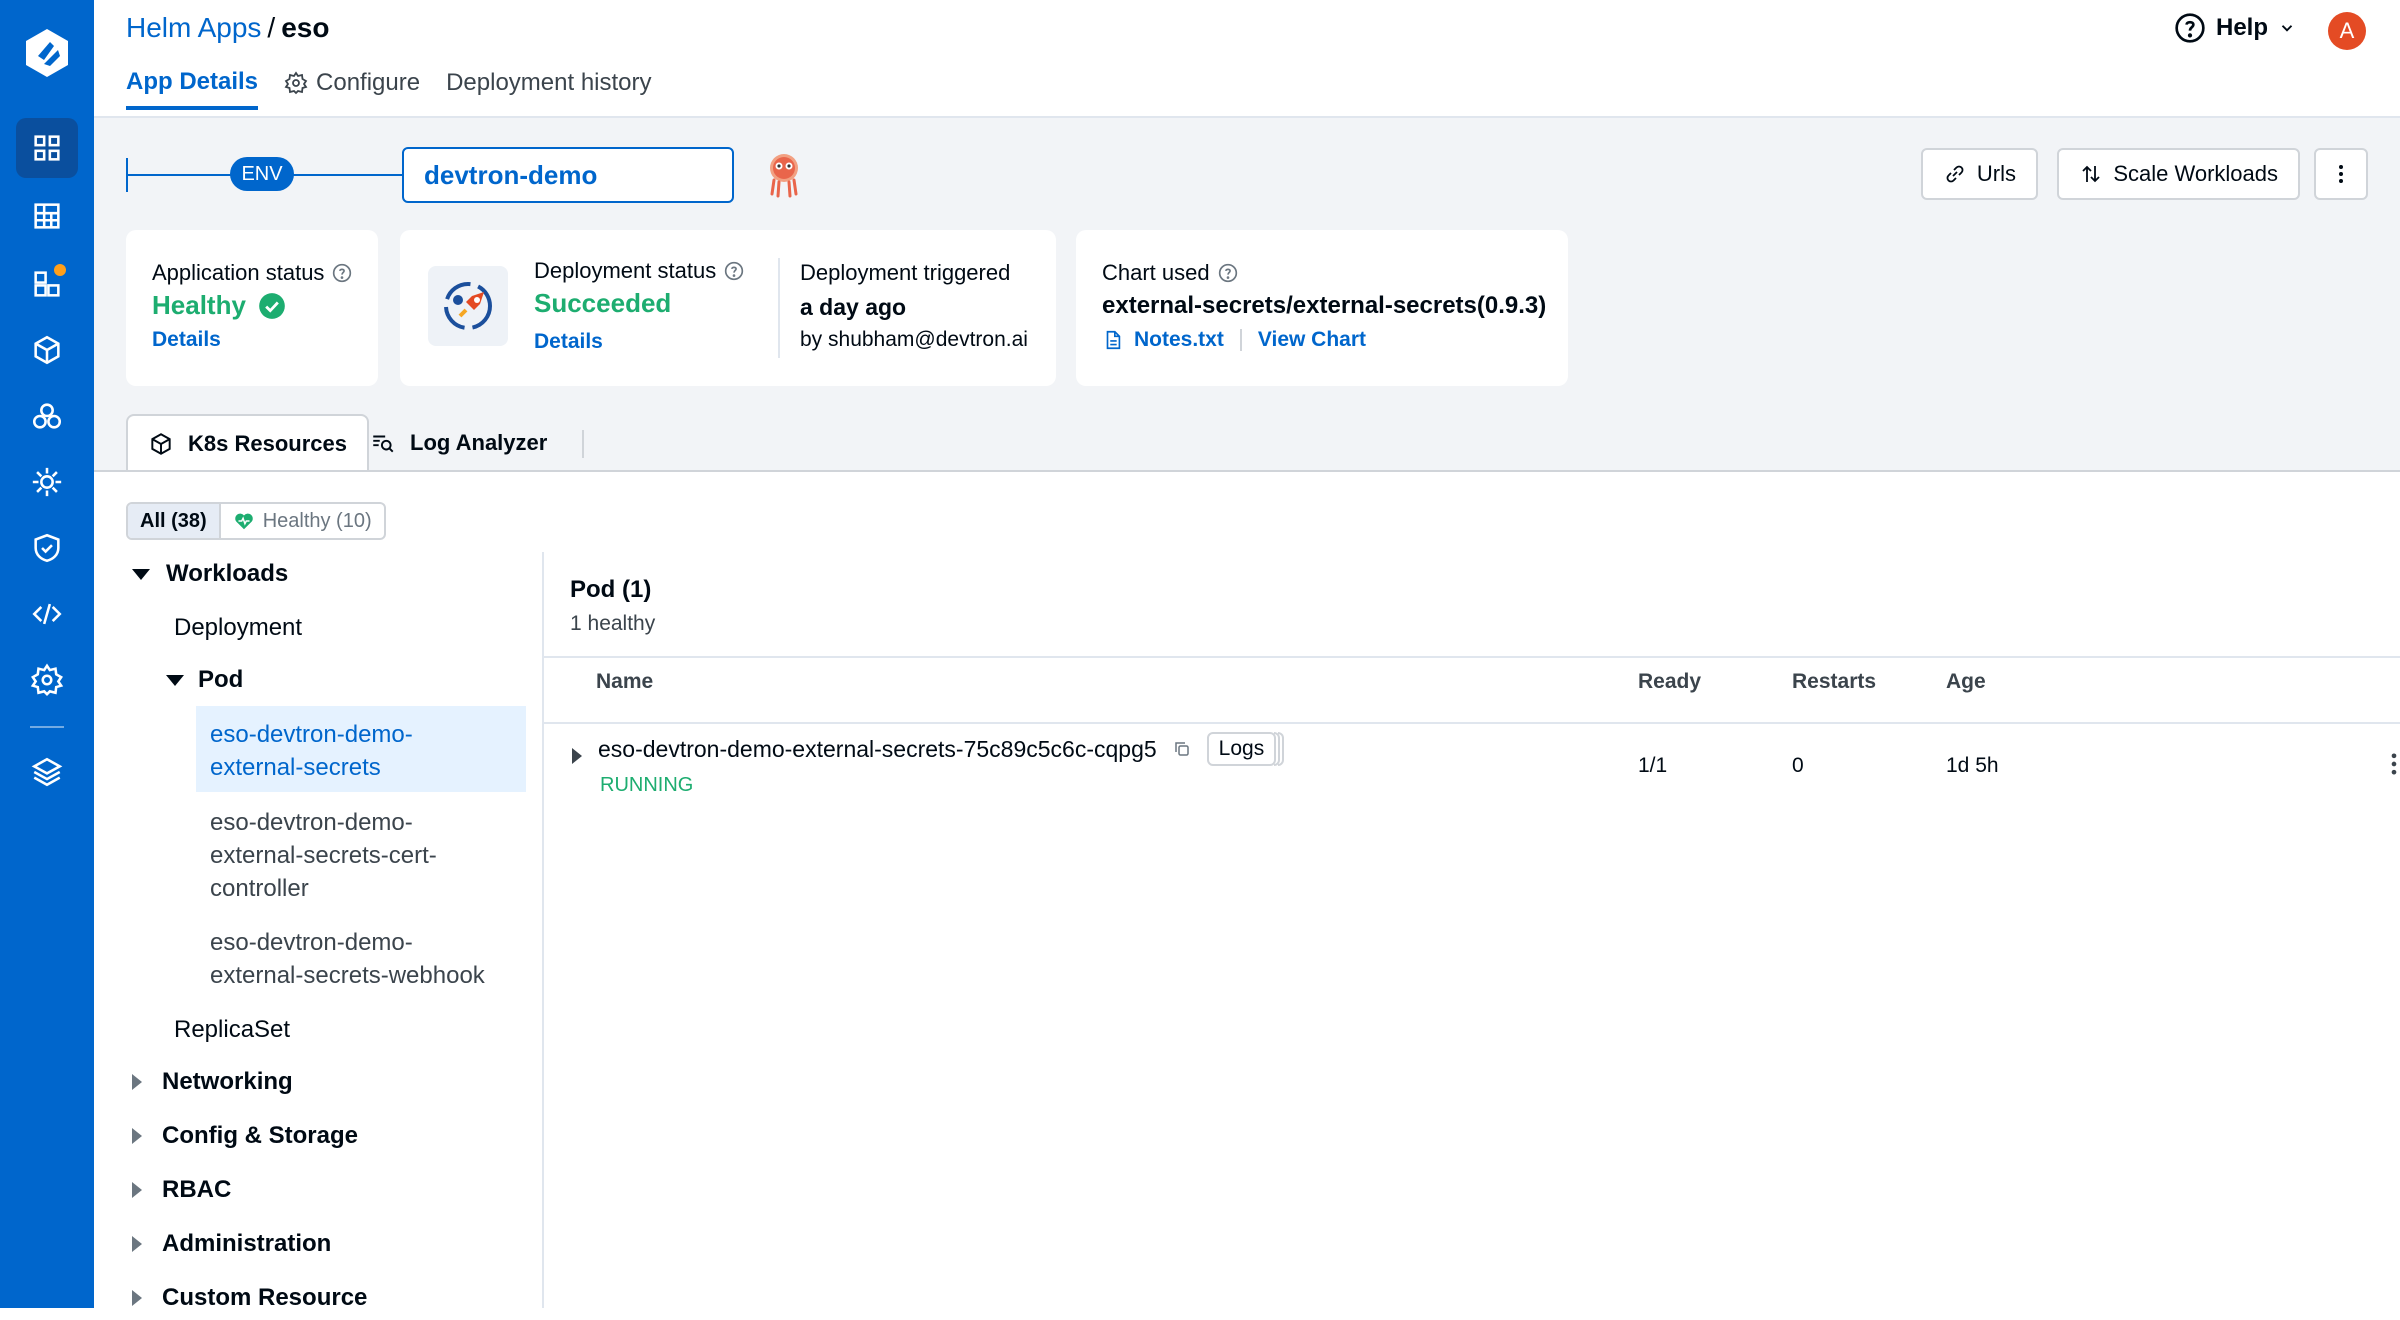 The height and width of the screenshot is (1320, 2400). Describe the element at coordinates (1113, 340) in the screenshot. I see `file-icon` at that location.